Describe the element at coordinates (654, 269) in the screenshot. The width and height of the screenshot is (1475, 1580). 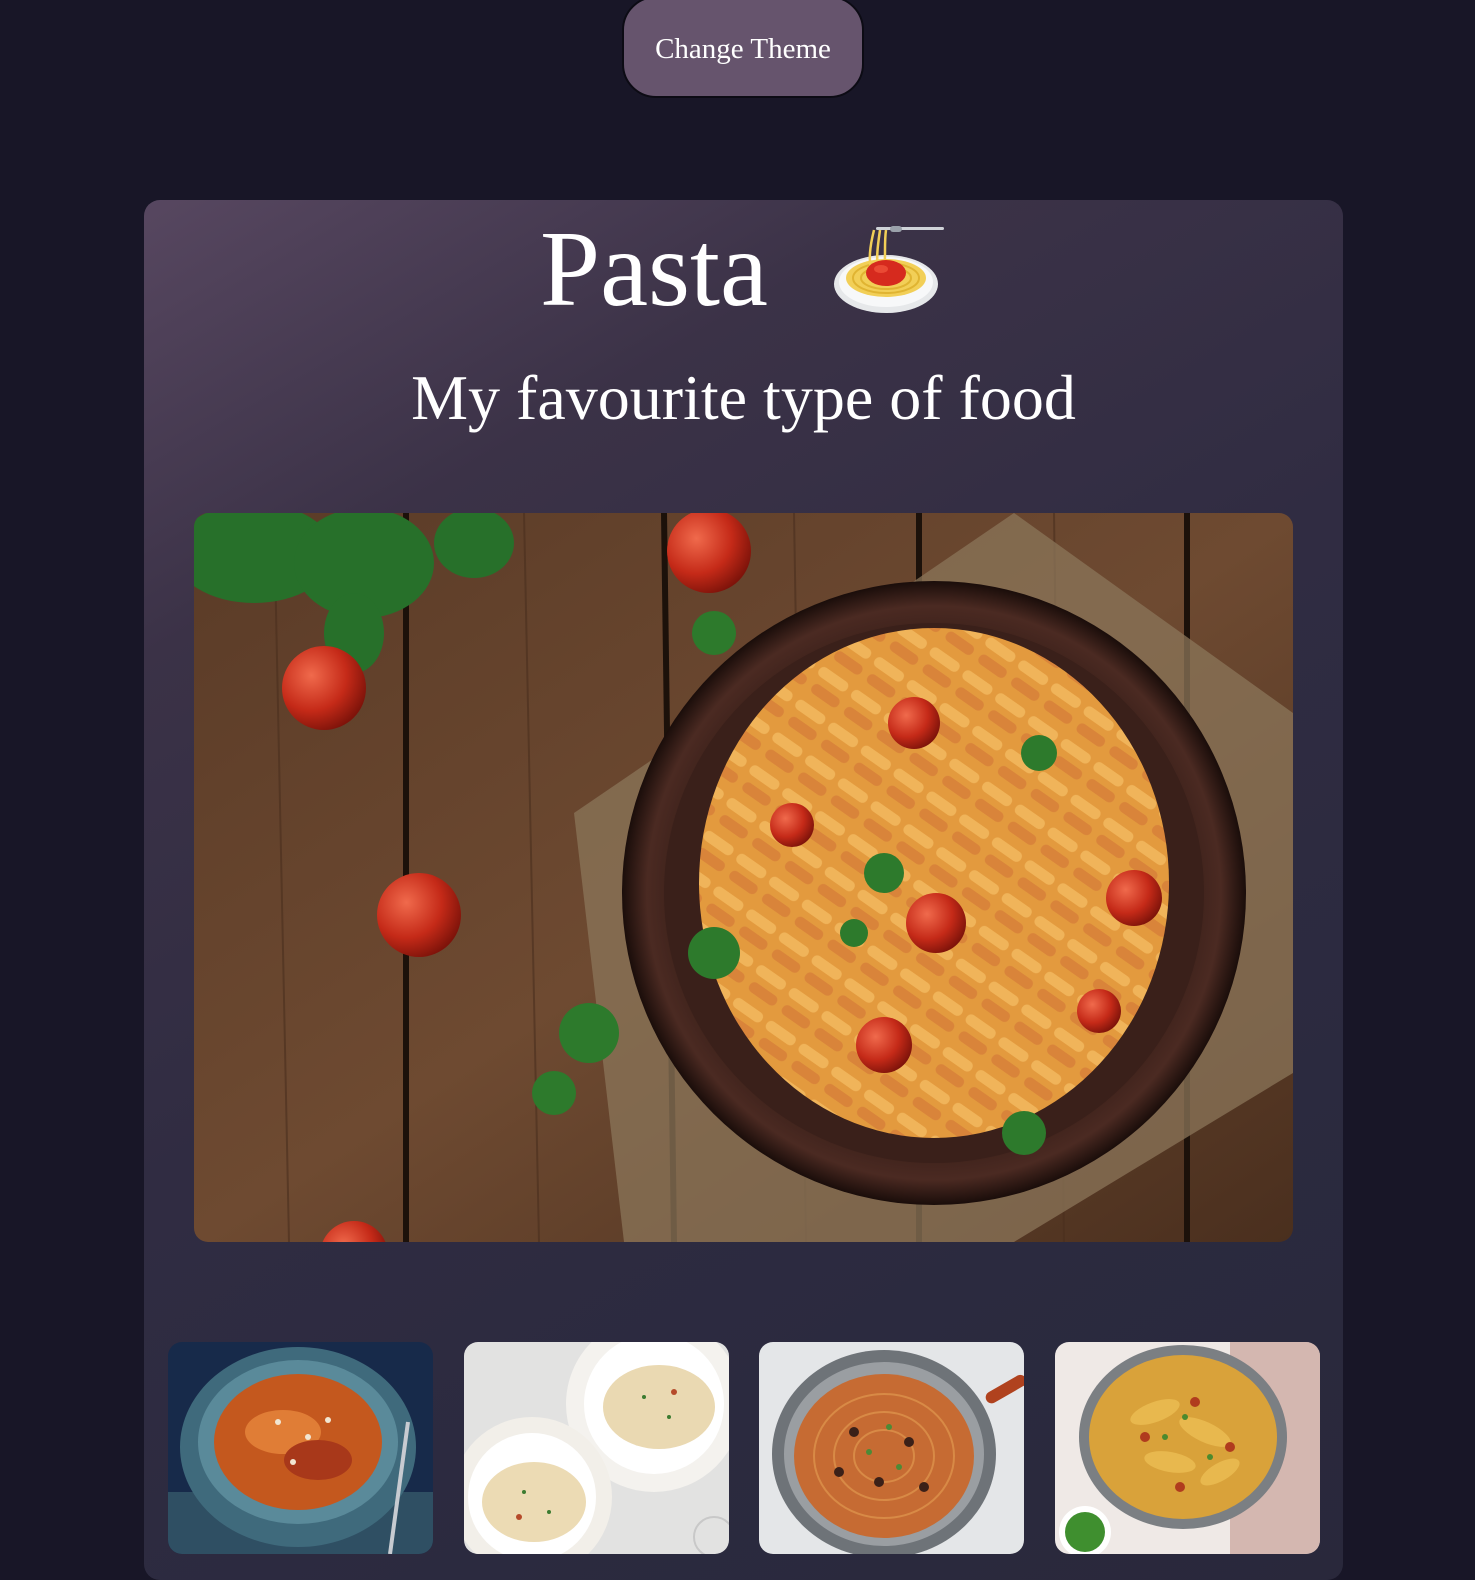
I see `page-title: Pasta` at that location.